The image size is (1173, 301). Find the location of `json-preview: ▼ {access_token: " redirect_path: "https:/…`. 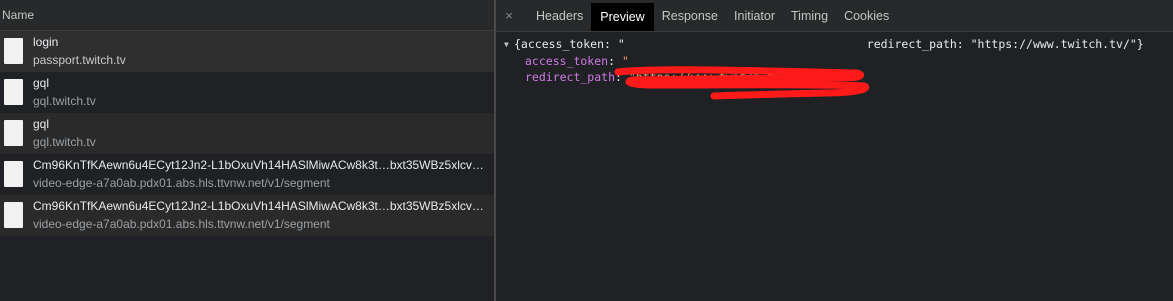

json-preview: ▼ {access_token: " redirect_path: "https:/… is located at coordinates (834, 66).